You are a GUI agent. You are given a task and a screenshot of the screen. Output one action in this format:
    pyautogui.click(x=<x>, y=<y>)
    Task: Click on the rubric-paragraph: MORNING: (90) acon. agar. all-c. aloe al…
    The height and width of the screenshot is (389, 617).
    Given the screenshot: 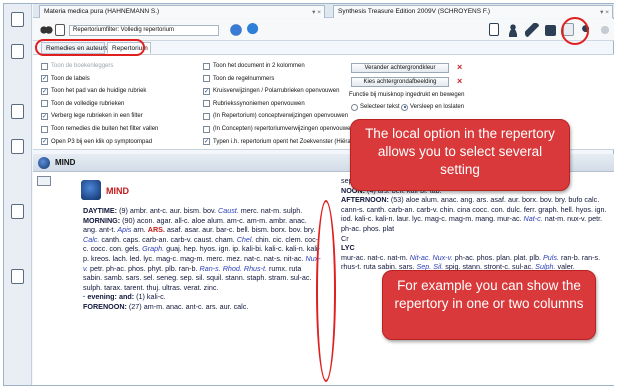 What is the action you would take?
    pyautogui.click(x=202, y=254)
    